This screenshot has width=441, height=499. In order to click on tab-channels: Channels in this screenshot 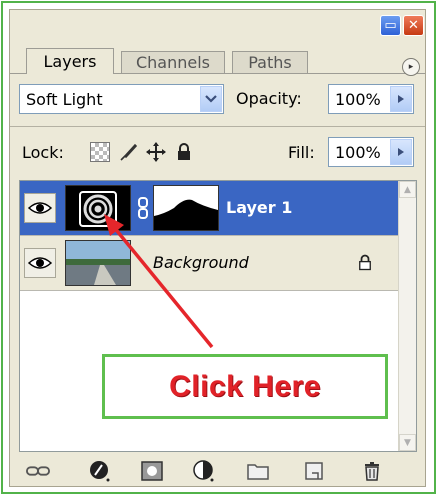, I will do `click(173, 62)`.